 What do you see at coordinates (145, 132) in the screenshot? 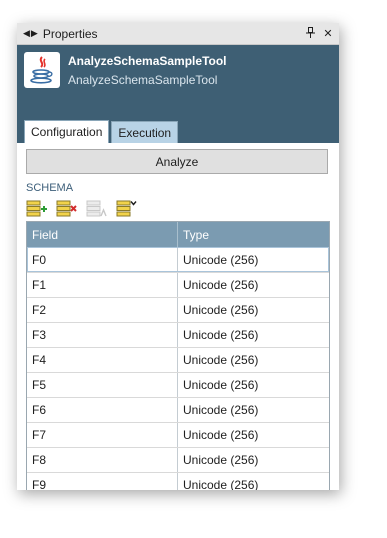
I see `tab-execution: Execution` at bounding box center [145, 132].